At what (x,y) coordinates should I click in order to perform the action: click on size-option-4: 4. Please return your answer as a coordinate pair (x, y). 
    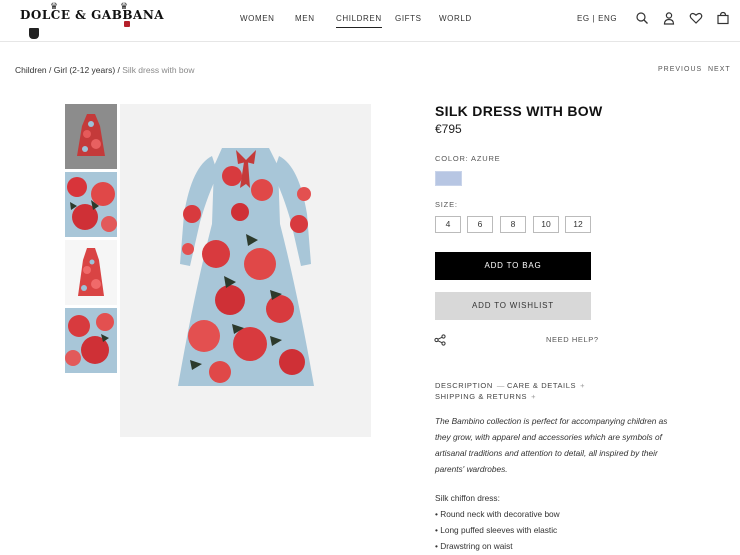
    Looking at the image, I should click on (448, 224).